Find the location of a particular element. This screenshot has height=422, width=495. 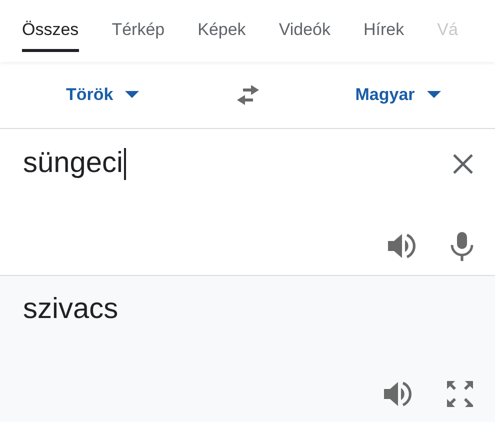

search-tab: Videók is located at coordinates (304, 31).